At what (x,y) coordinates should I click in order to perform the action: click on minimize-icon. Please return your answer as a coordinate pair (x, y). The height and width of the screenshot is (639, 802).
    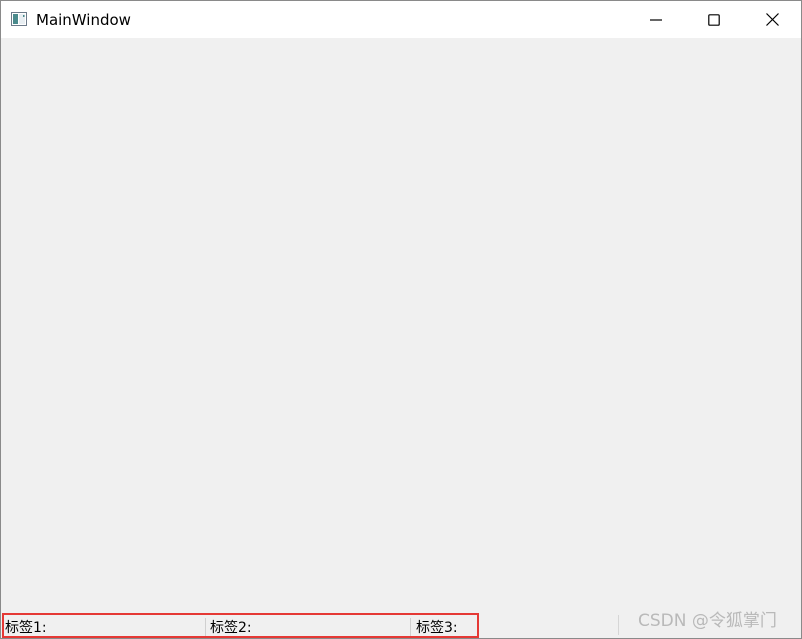
    Looking at the image, I should click on (656, 19).